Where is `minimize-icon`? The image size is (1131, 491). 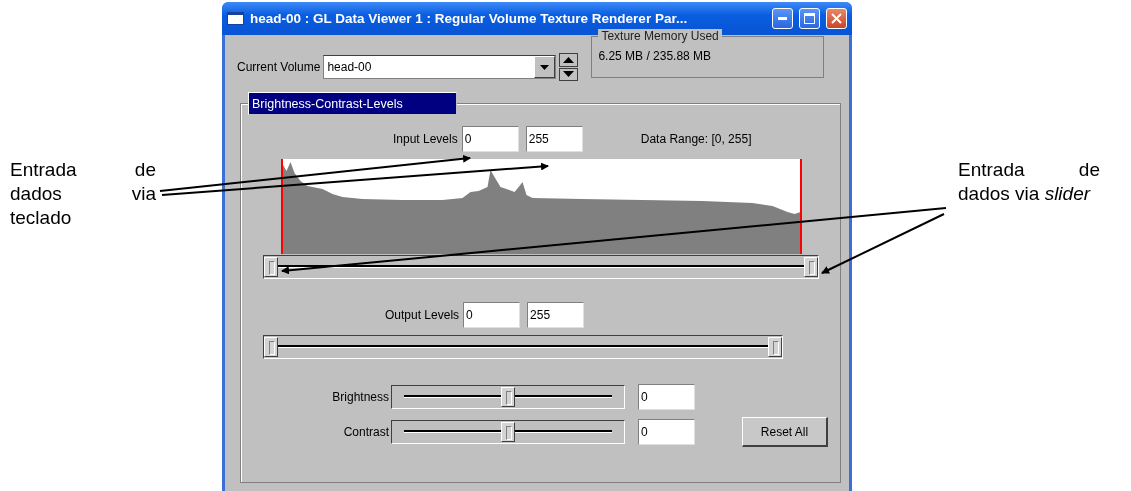
minimize-icon is located at coordinates (782, 18).